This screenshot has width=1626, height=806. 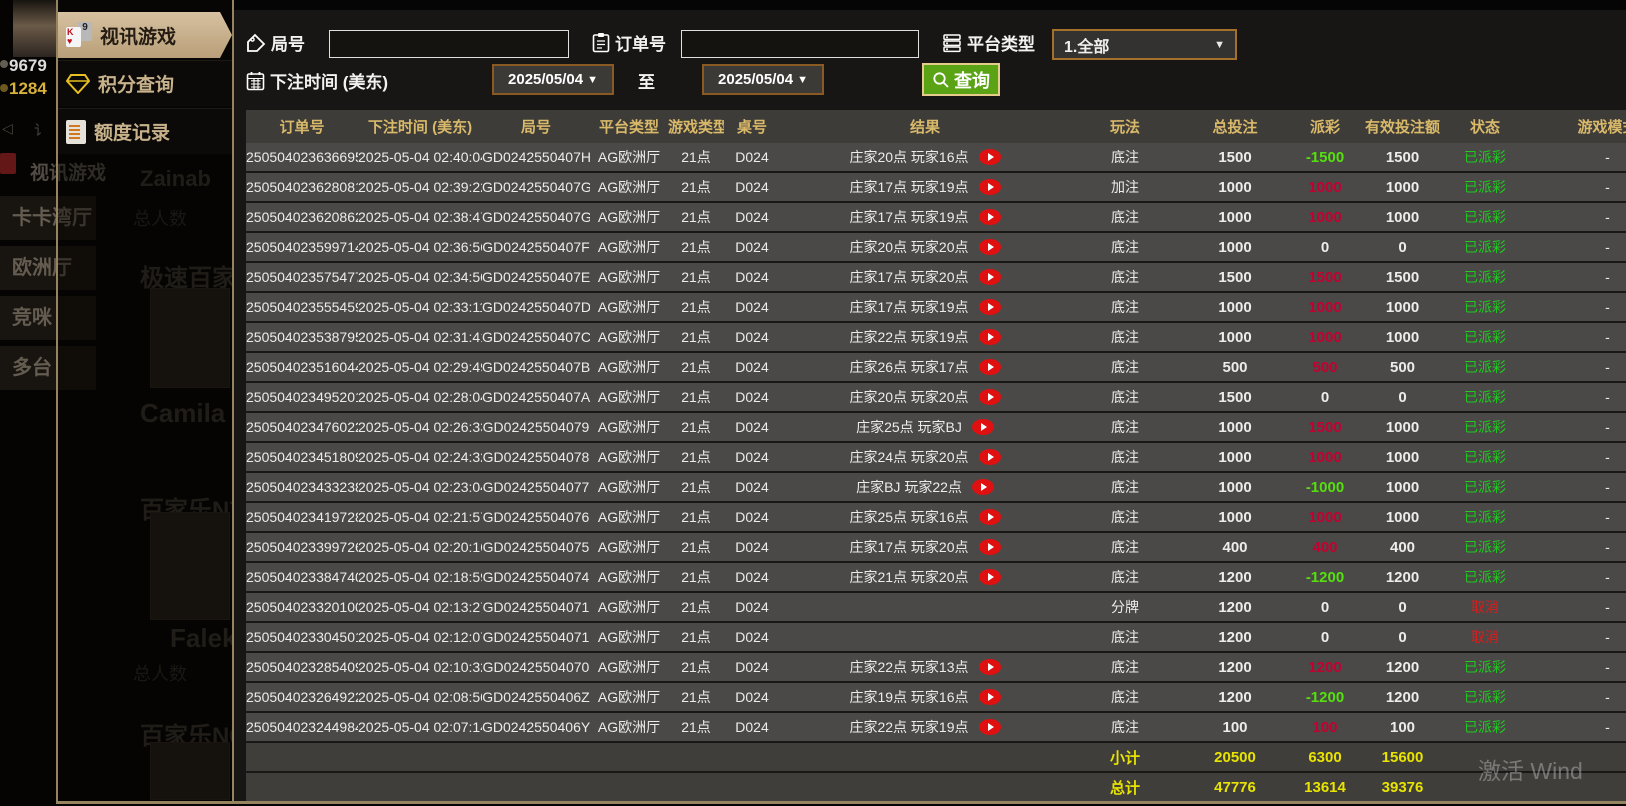 What do you see at coordinates (1144, 44) in the screenshot?
I see `platform-type-select: 1.全部 ▼` at bounding box center [1144, 44].